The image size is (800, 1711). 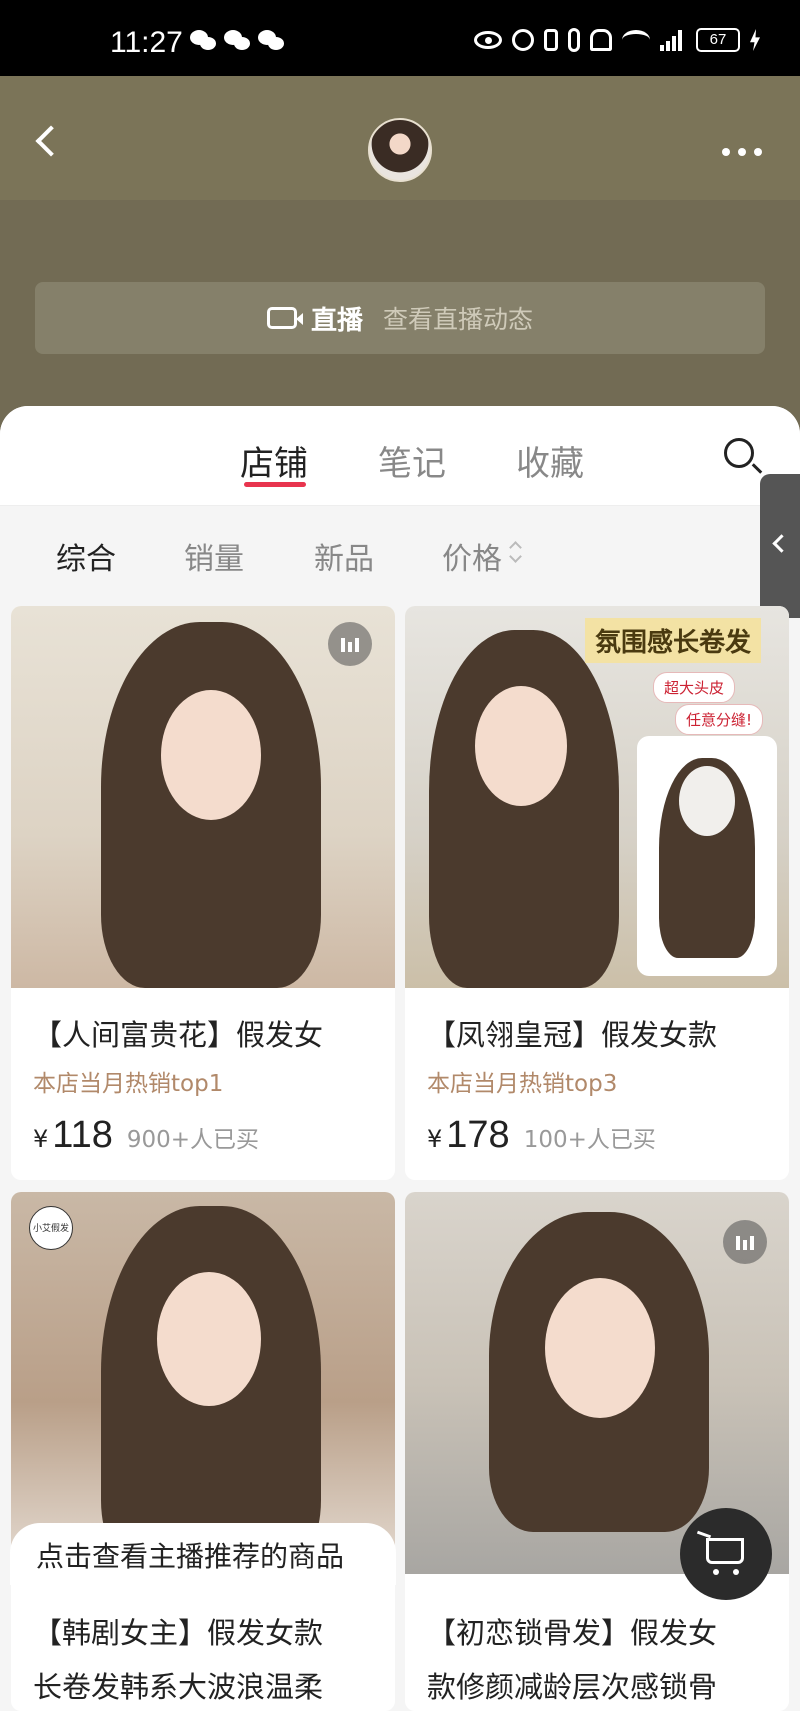 What do you see at coordinates (572, 1035) in the screenshot?
I see `product-title: 【凤翎皇冠】假发女款` at bounding box center [572, 1035].